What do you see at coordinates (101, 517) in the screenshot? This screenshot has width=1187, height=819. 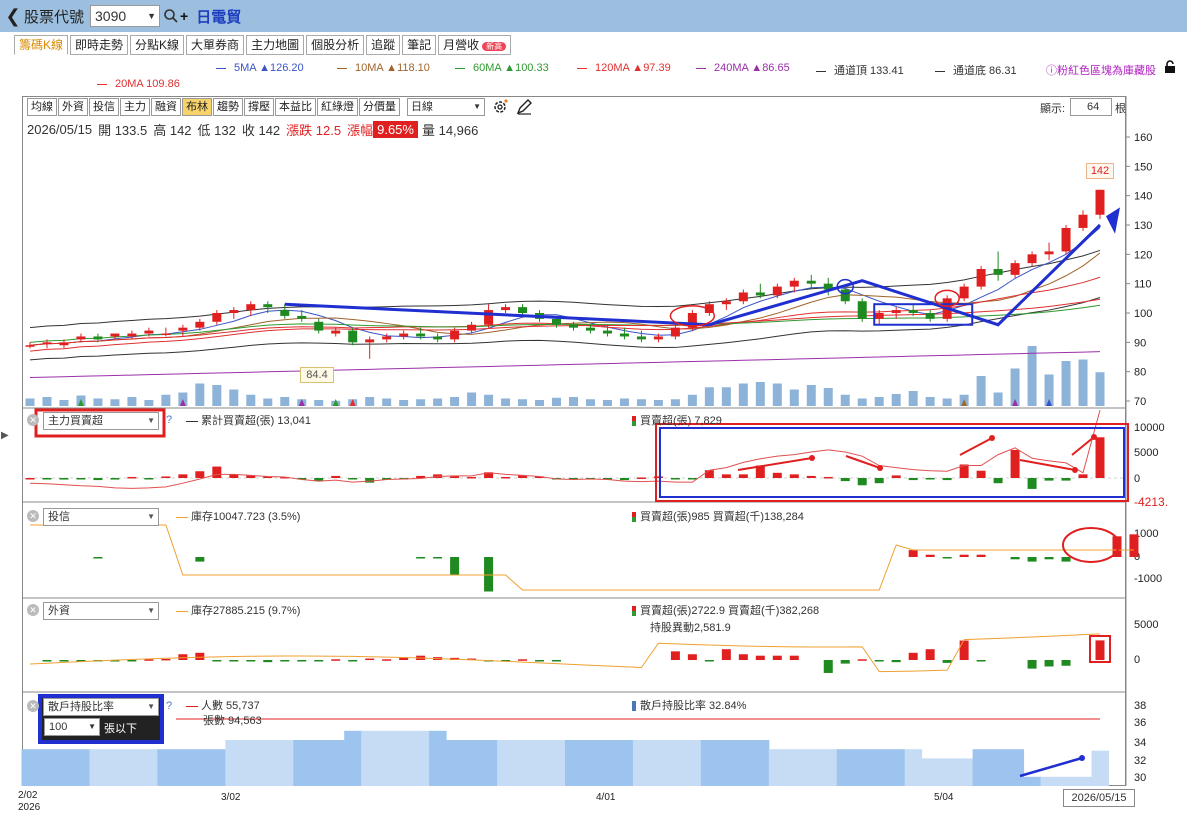 I see `trust-select: 投信 ▼` at bounding box center [101, 517].